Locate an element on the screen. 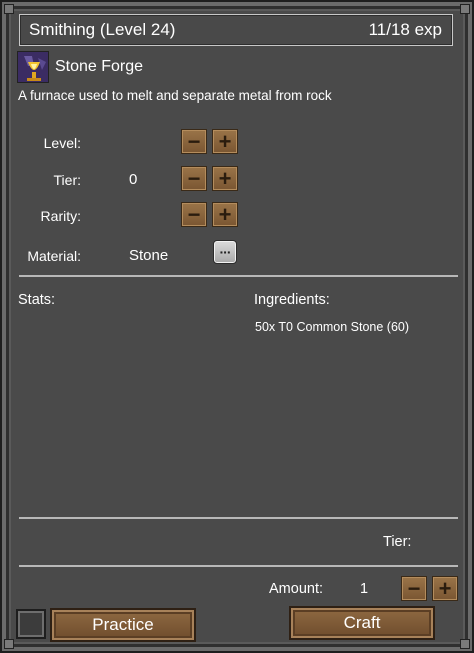 This screenshot has height=653, width=474. ingredient-item: 50x T0 Common Stone (60) is located at coordinates (332, 327).